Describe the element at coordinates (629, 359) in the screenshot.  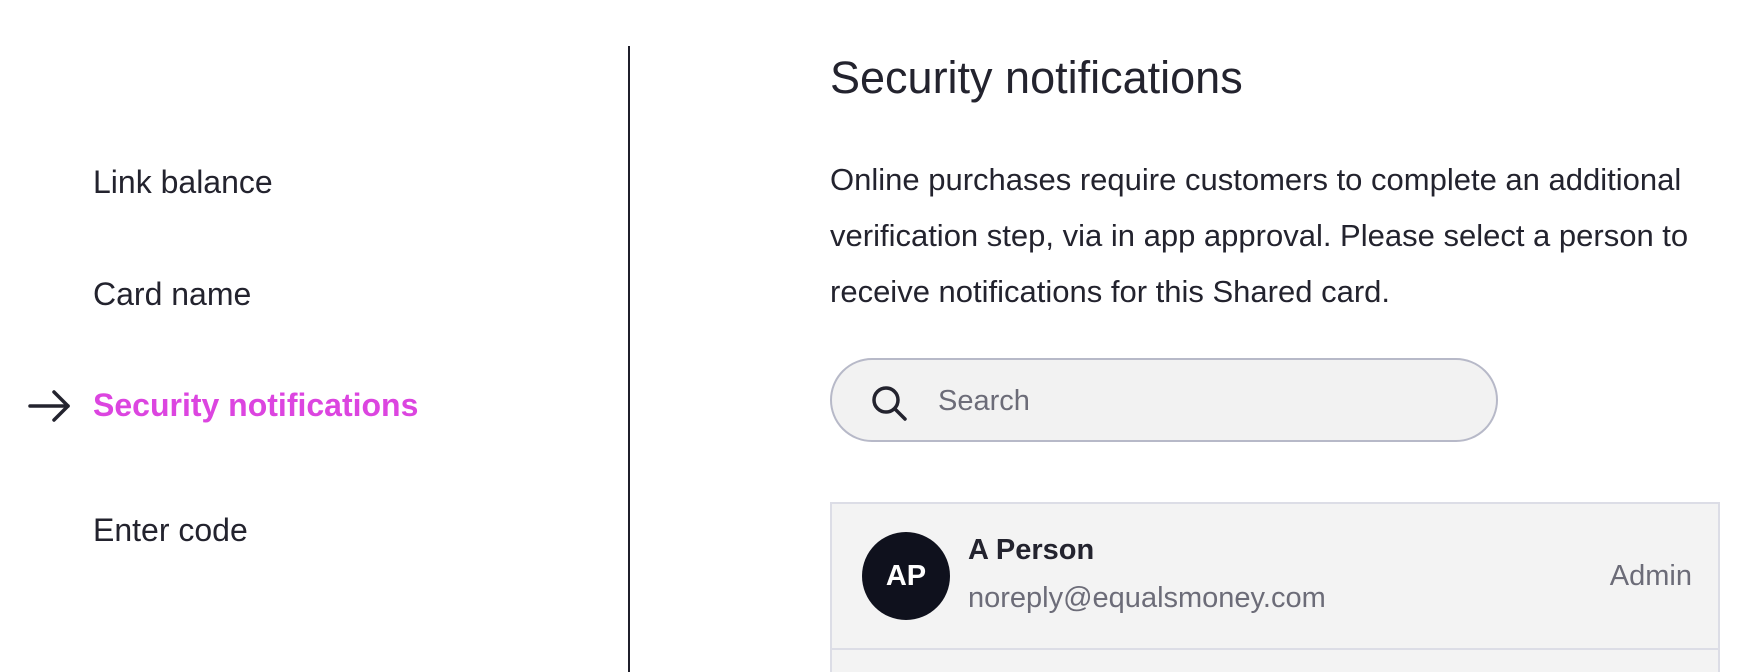
I see `sidebar-divider` at that location.